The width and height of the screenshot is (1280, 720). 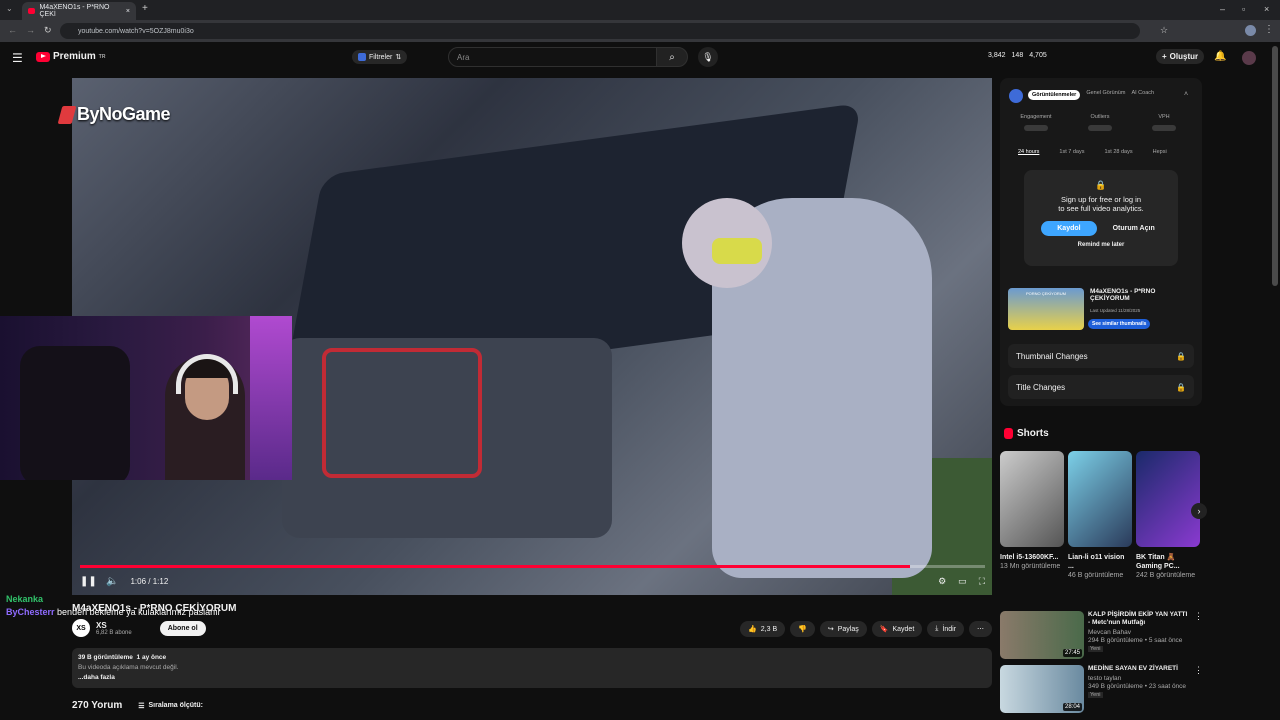 What do you see at coordinates (114, 632) in the screenshot?
I see `subscriber-count: 6,82 B abone` at bounding box center [114, 632].